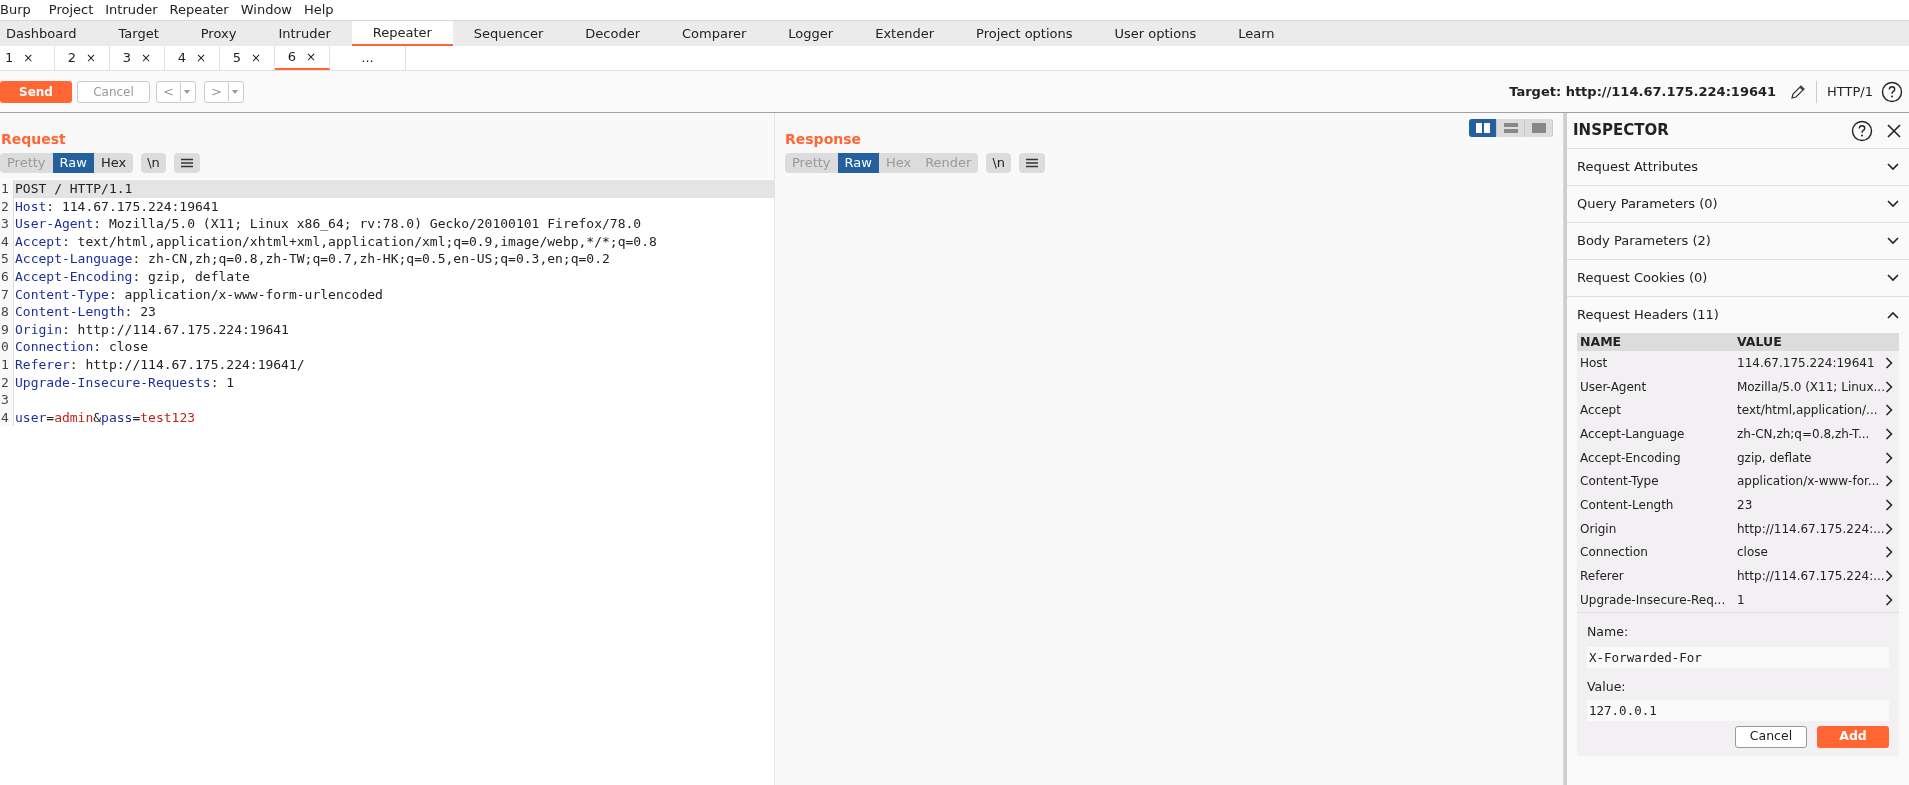  Describe the element at coordinates (138, 33) in the screenshot. I see `main-tab: Target` at that location.